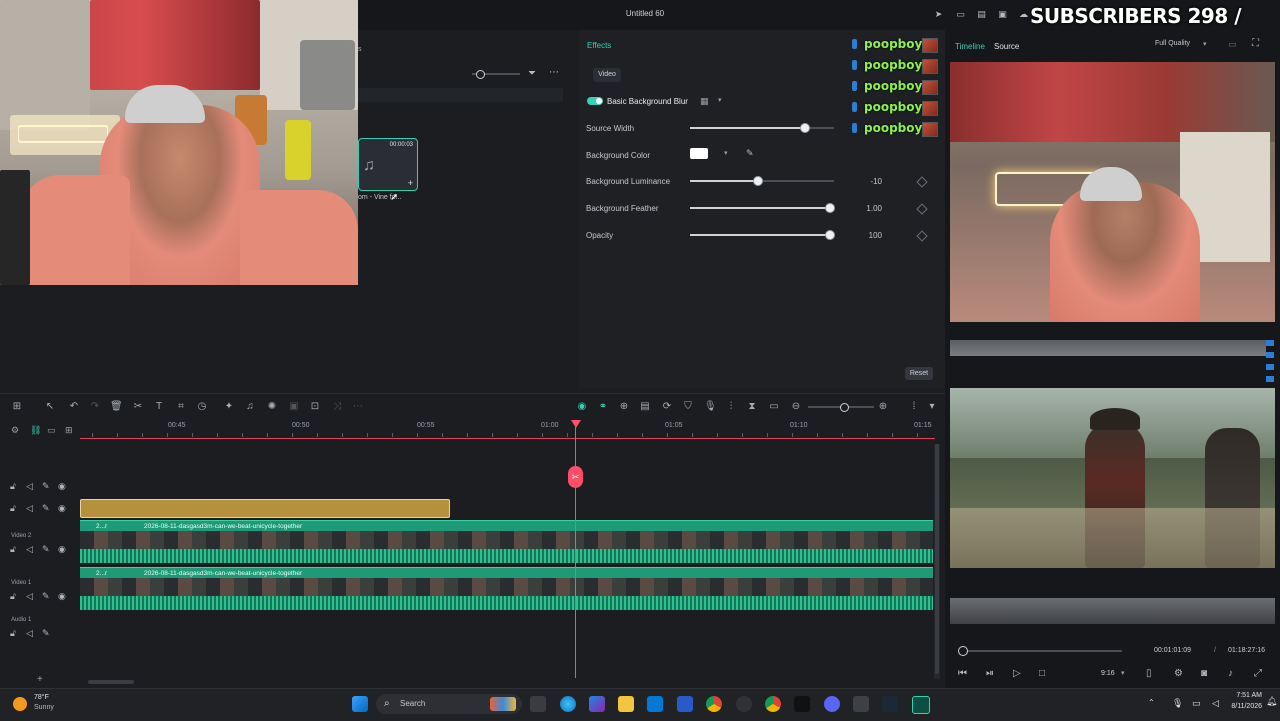 The width and height of the screenshot is (1280, 721). Describe the element at coordinates (460, 95) in the screenshot. I see `media-folder-row` at that location.